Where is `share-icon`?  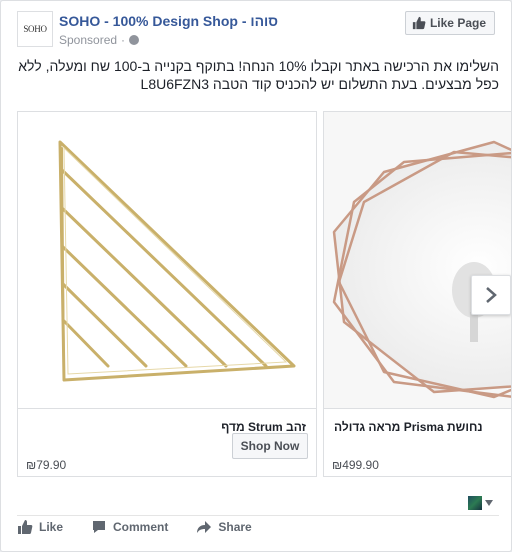 share-icon is located at coordinates (204, 527).